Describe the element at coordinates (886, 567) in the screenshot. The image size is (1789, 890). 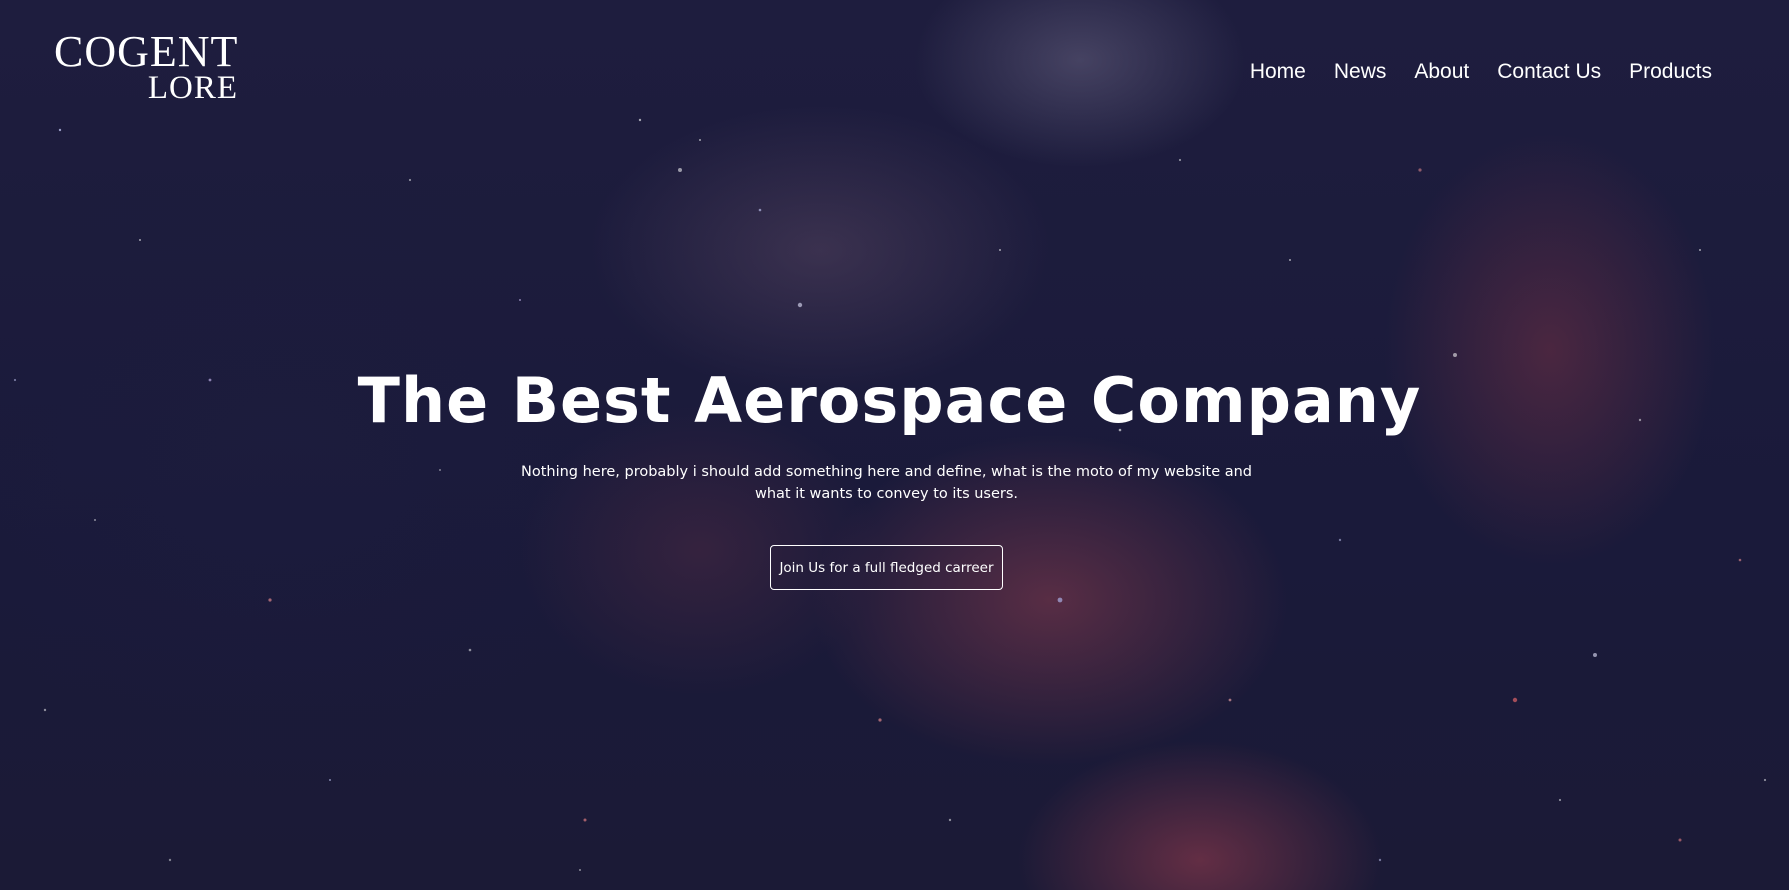
I see `join-us-button: Join Us for a full fledged carreer` at that location.